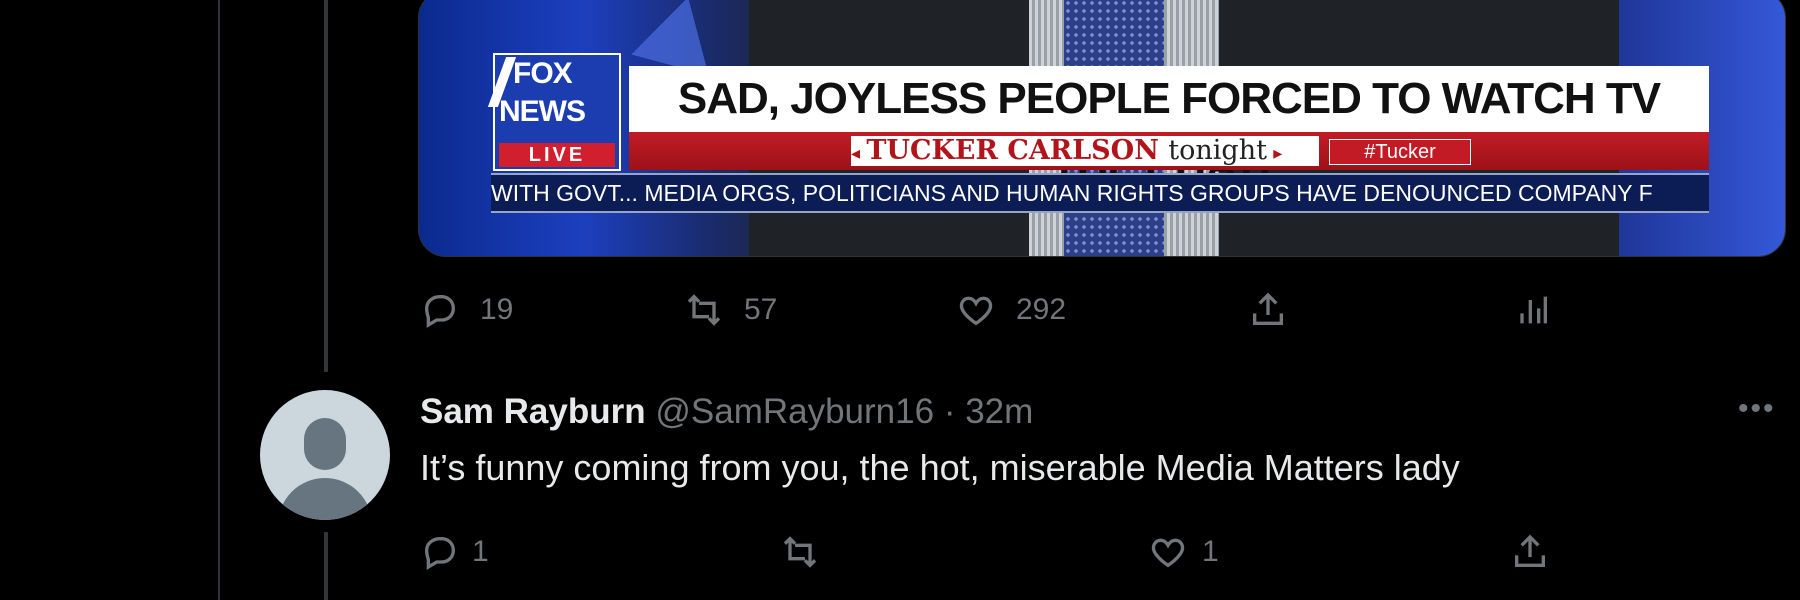 Image resolution: width=1800 pixels, height=600 pixels. I want to click on hashtag-badge: #Tucker, so click(1400, 152).